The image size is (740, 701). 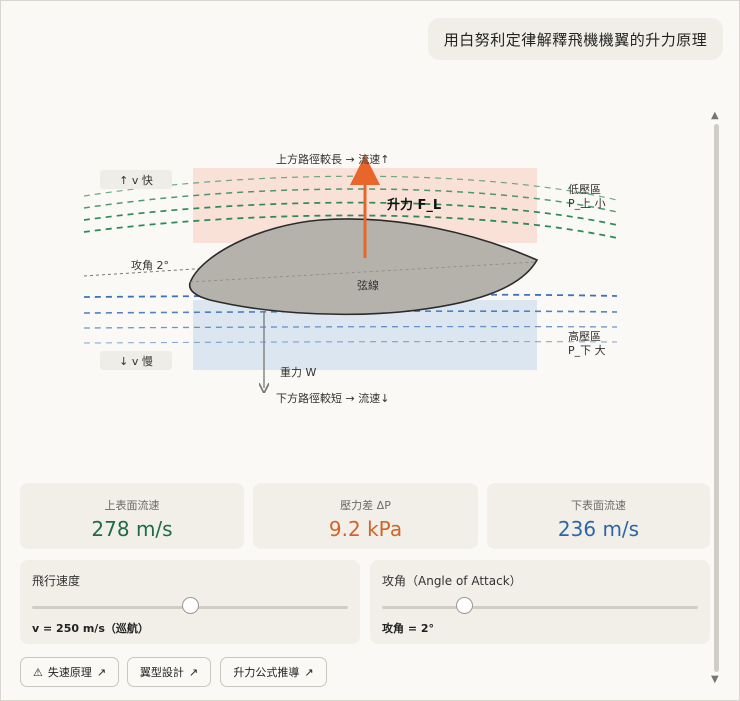 What do you see at coordinates (540, 607) in the screenshot?
I see `angle-slider-track` at bounding box center [540, 607].